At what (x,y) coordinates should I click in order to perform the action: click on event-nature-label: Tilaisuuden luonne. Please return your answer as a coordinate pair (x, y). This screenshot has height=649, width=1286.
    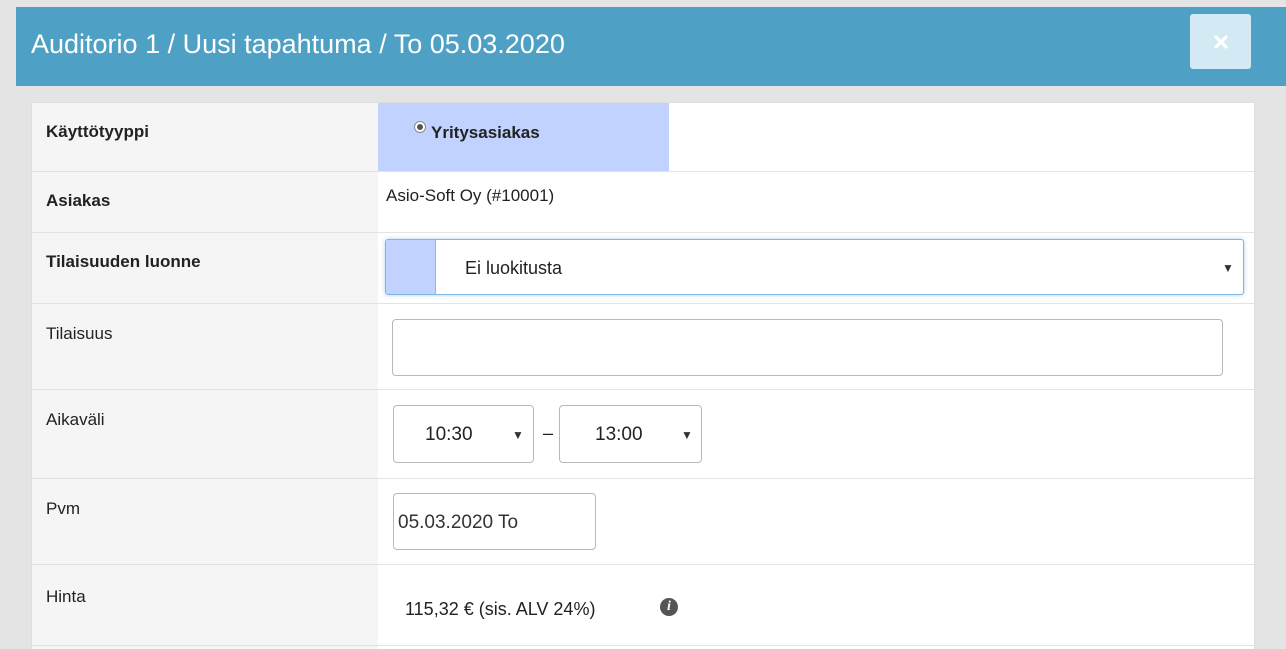
    Looking at the image, I should click on (123, 261).